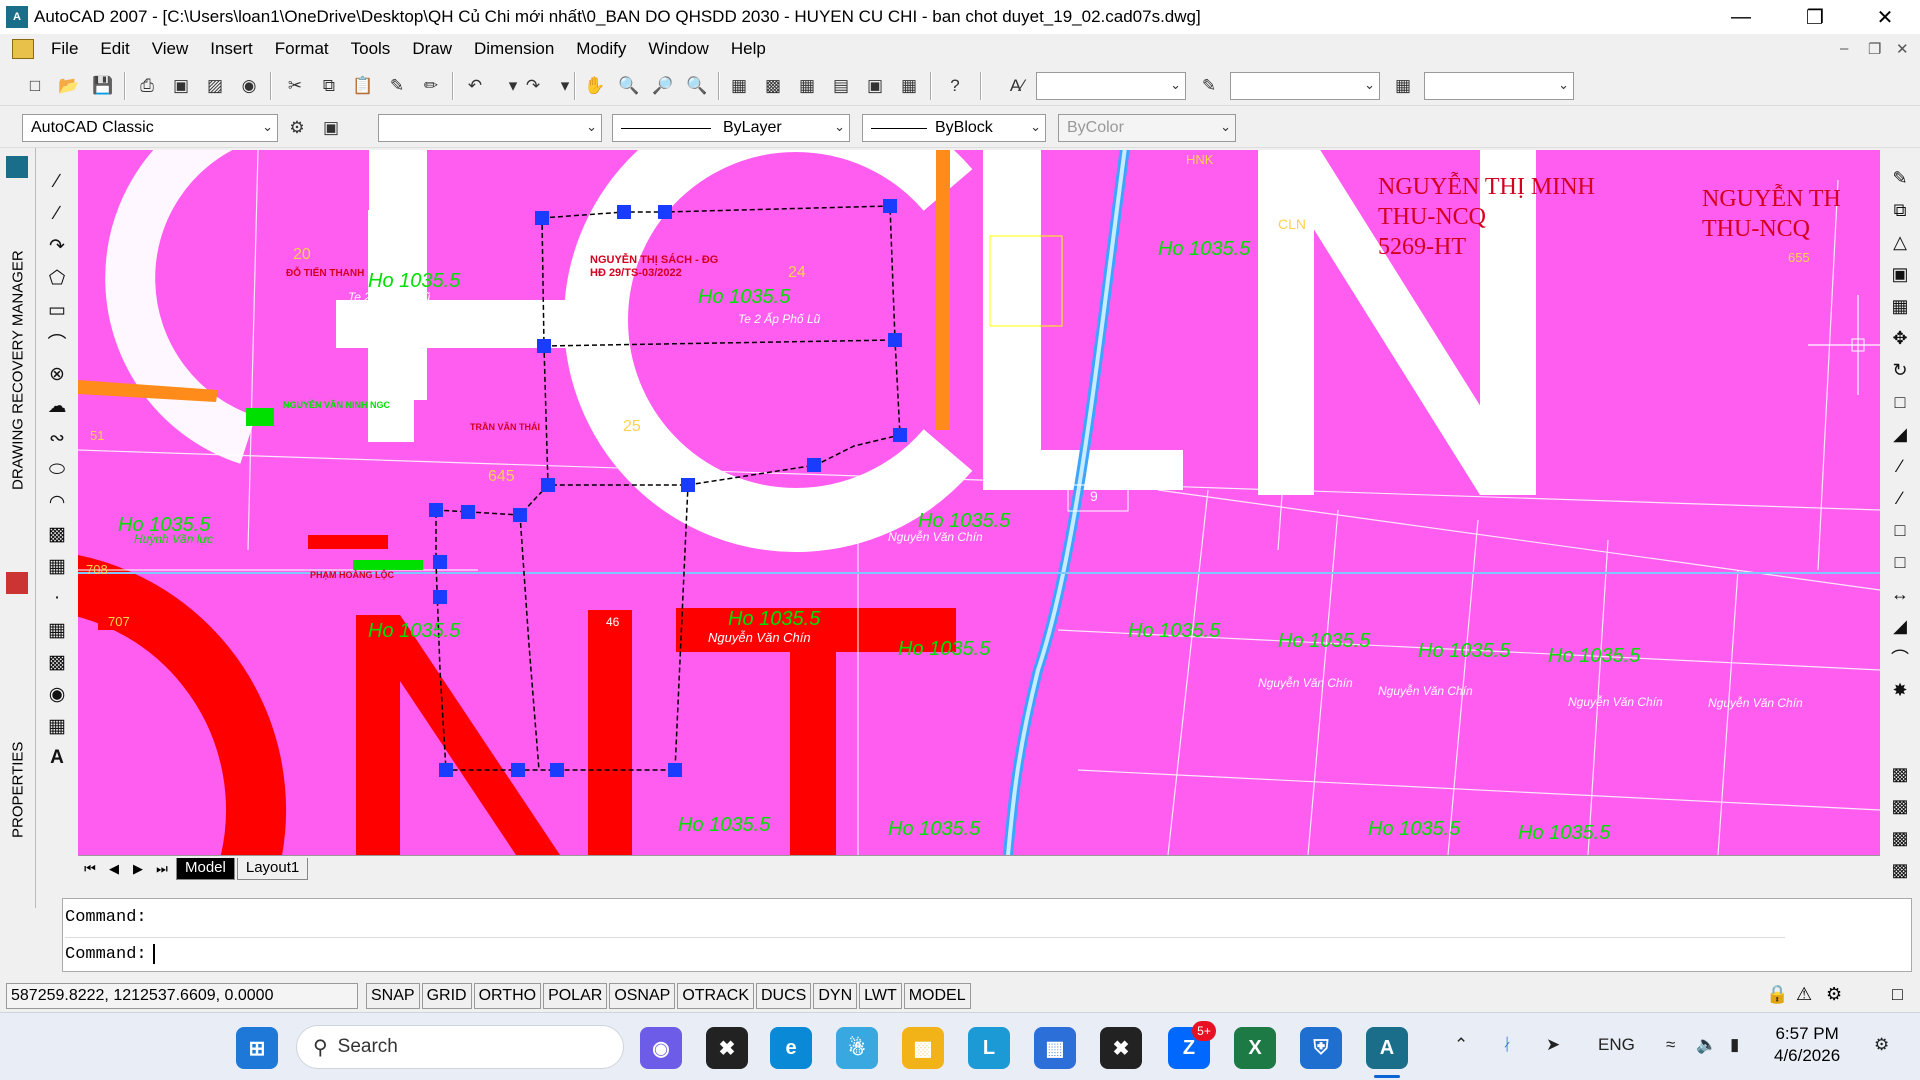  I want to click on break-icon: □, so click(1900, 562).